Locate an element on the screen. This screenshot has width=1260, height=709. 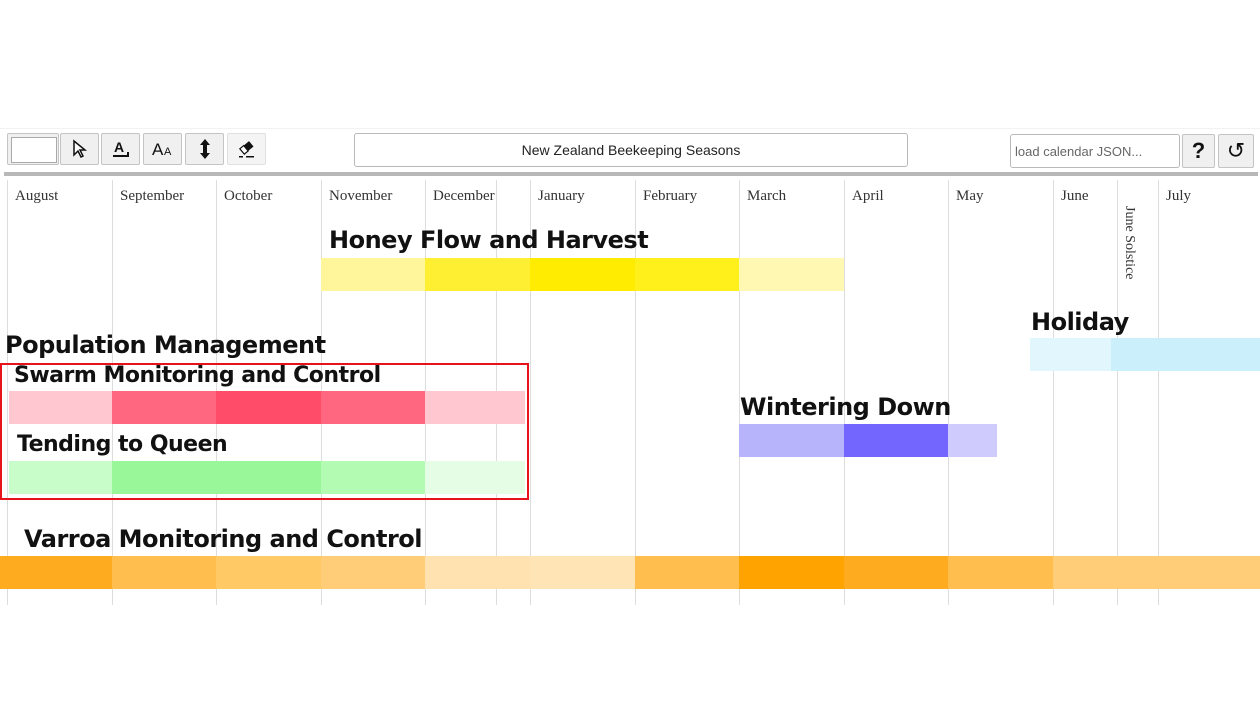
event-title-holiday: Holiday is located at coordinates (1080, 322).